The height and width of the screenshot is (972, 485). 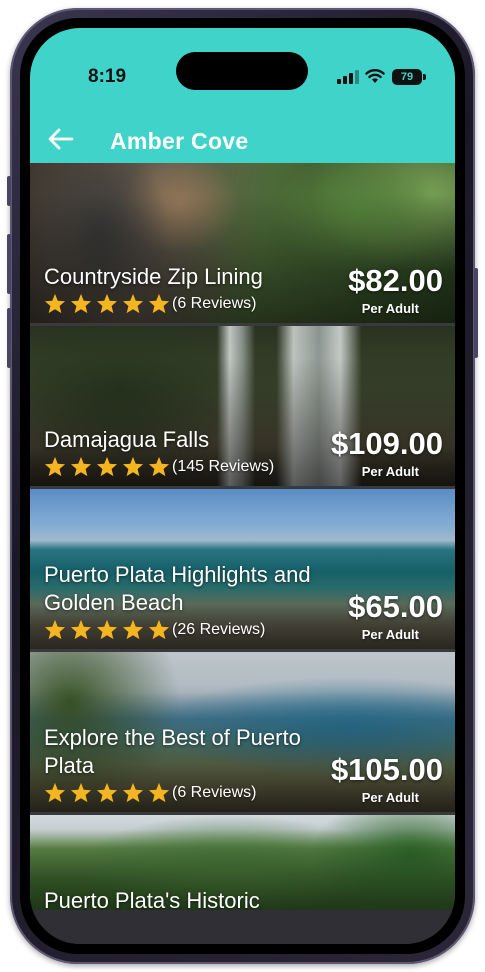 What do you see at coordinates (375, 76) in the screenshot?
I see `wifi-icon` at bounding box center [375, 76].